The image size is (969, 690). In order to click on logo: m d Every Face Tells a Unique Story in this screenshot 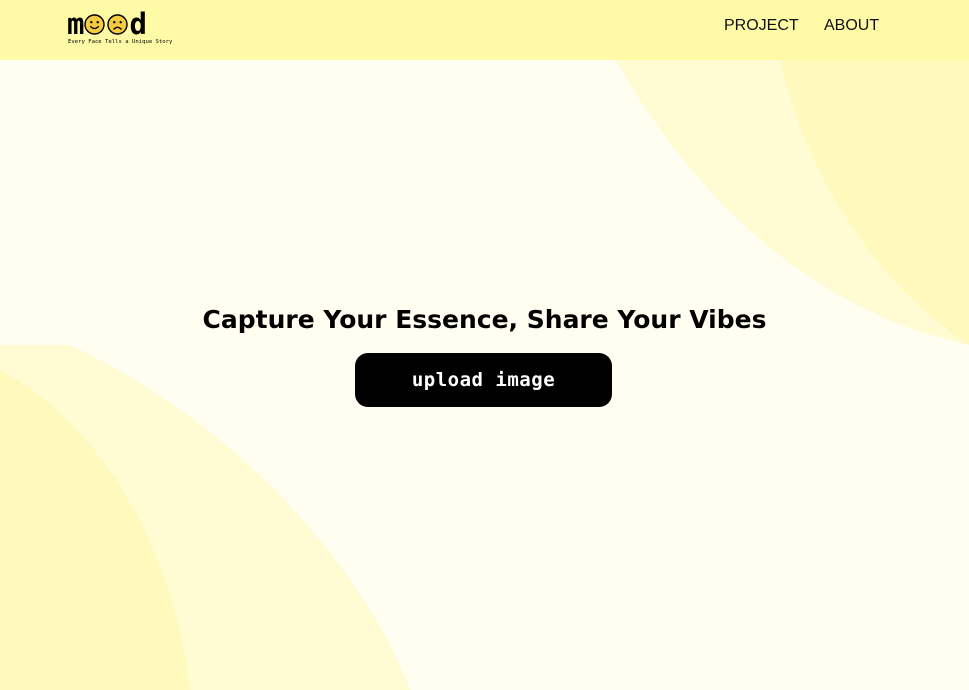, I will do `click(119, 28)`.